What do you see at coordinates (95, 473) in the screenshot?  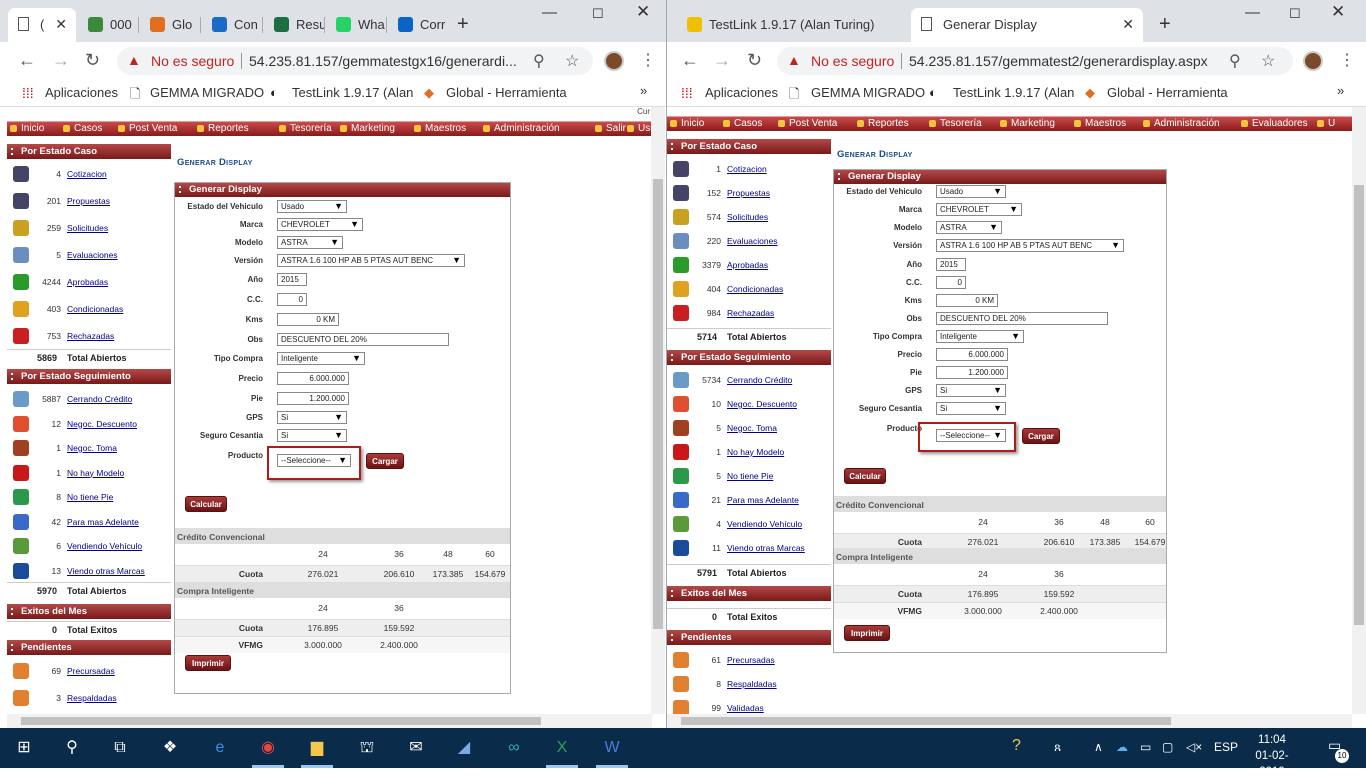 I see `item-link: No hay Modelo` at bounding box center [95, 473].